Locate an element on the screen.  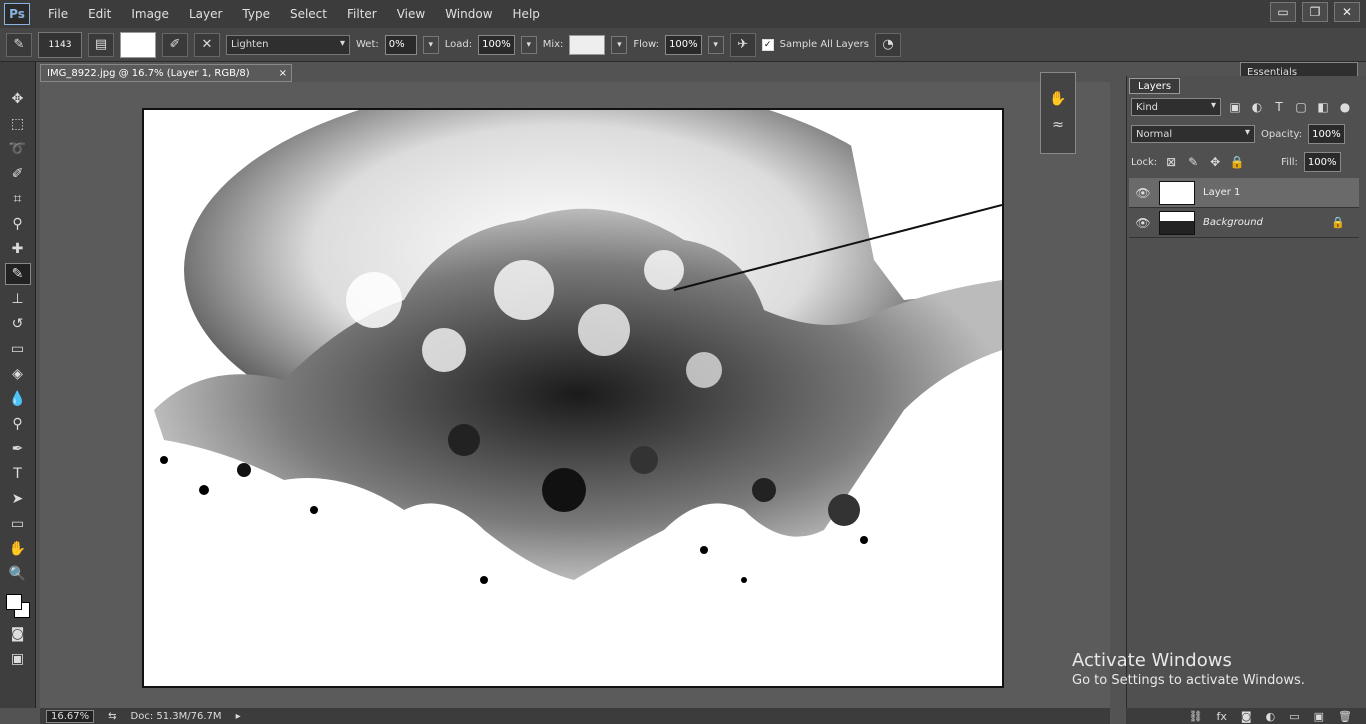
lasso-tool-icon: ➰ is located at coordinates (18, 149).